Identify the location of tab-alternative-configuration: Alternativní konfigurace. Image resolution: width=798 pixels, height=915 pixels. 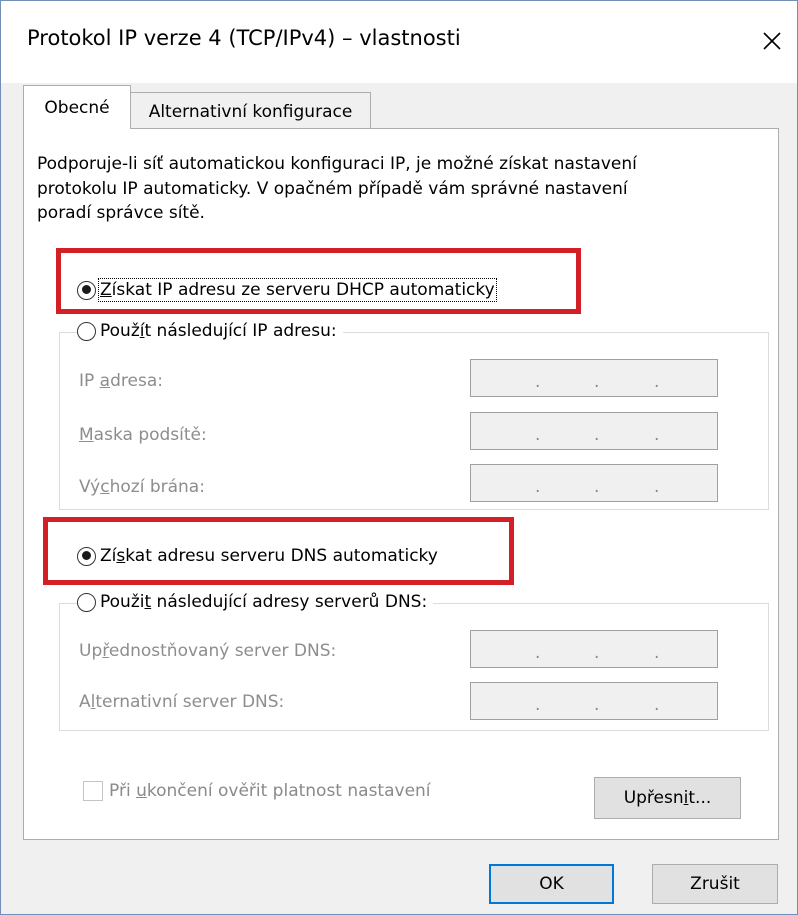
(250, 111).